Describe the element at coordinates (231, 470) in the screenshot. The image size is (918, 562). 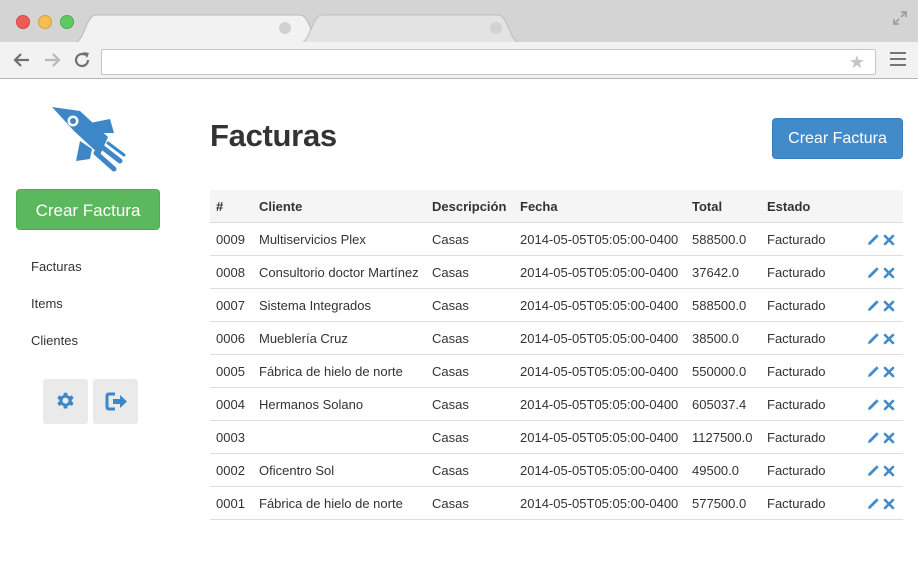
I see `cell-id: 0002` at that location.